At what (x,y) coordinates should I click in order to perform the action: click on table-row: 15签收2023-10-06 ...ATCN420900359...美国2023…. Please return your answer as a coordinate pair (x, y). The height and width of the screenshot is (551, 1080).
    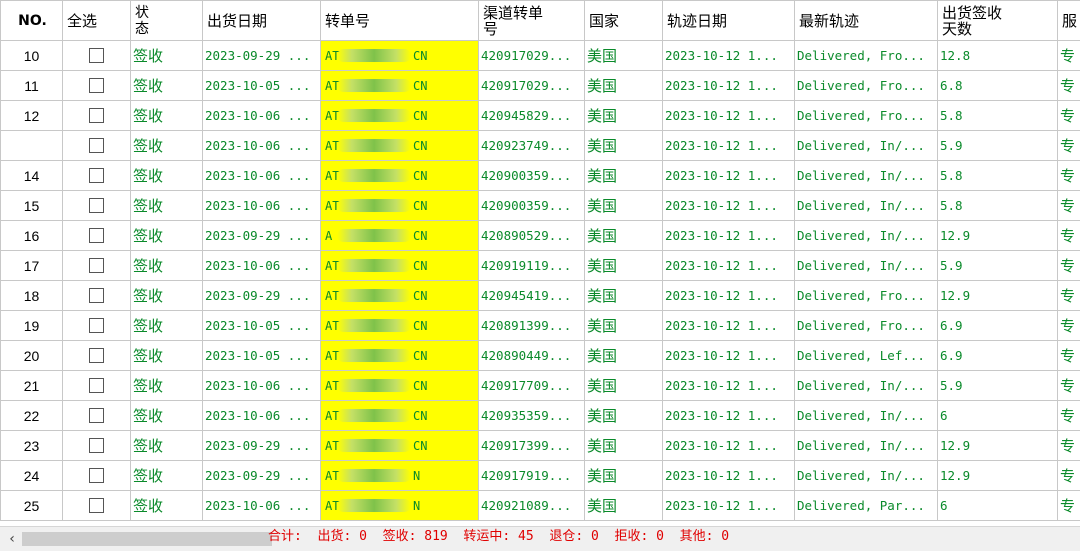
    Looking at the image, I should click on (540, 206).